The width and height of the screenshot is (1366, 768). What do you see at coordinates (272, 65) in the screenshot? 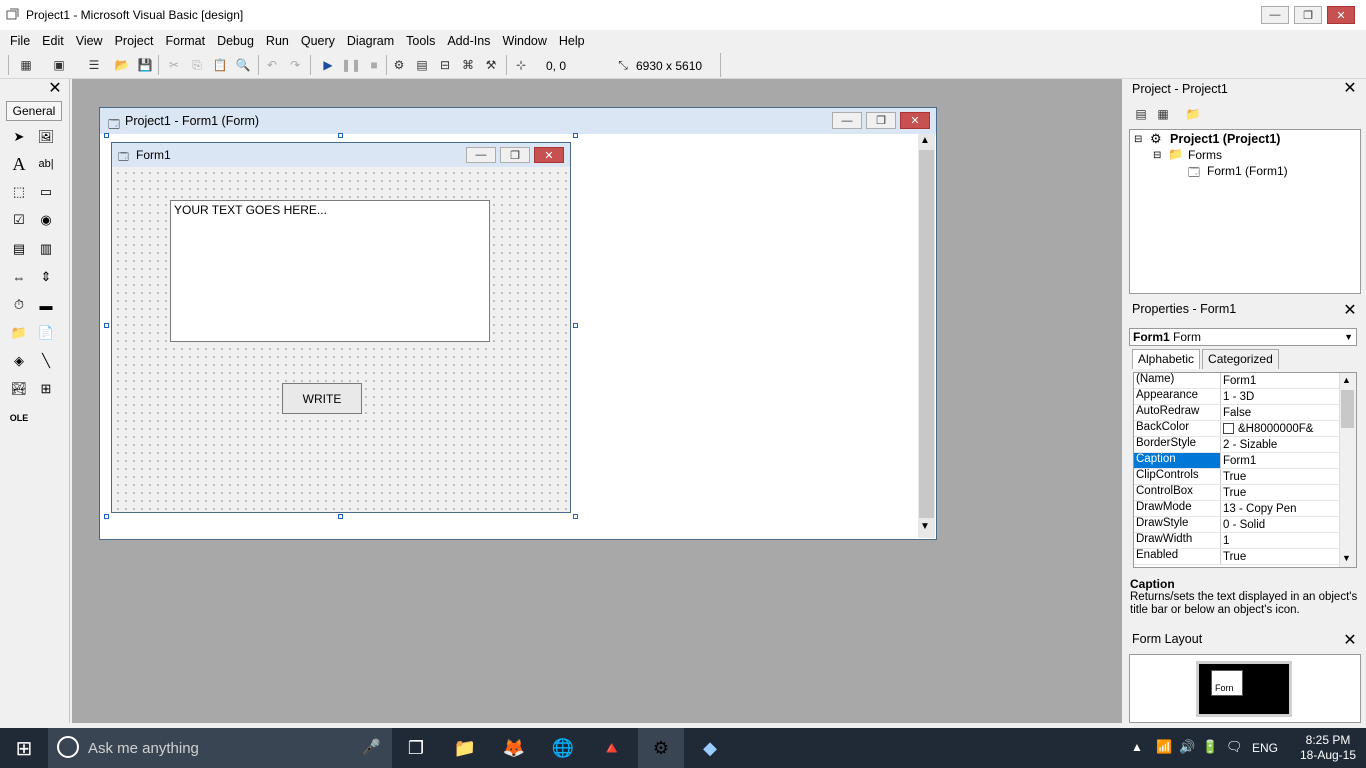
I see `undo-icon: ↶` at bounding box center [272, 65].